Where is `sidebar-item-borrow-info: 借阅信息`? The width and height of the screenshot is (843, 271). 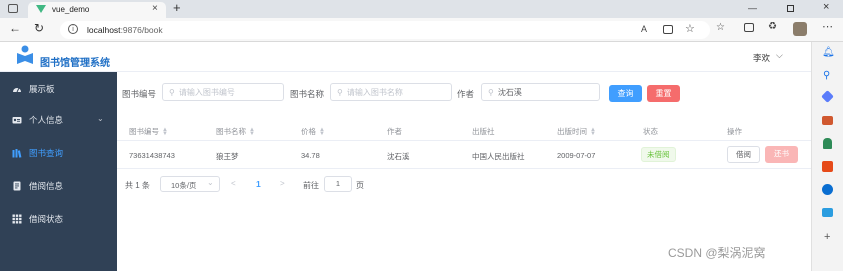
sidebar-item-borrow-info: 借阅信息 is located at coordinates (58, 186).